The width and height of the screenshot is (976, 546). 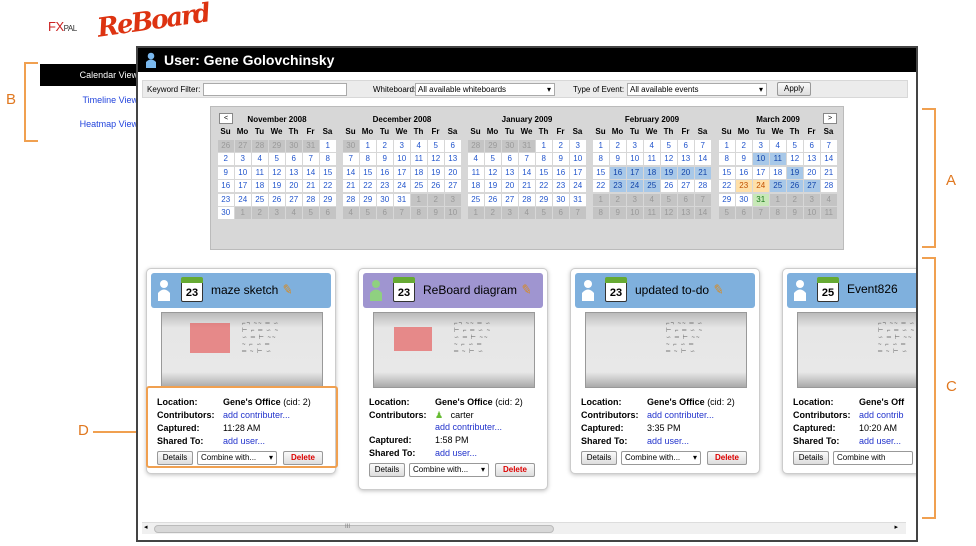 What do you see at coordinates (385, 172) in the screenshot?
I see `calendar-day: 16` at bounding box center [385, 172].